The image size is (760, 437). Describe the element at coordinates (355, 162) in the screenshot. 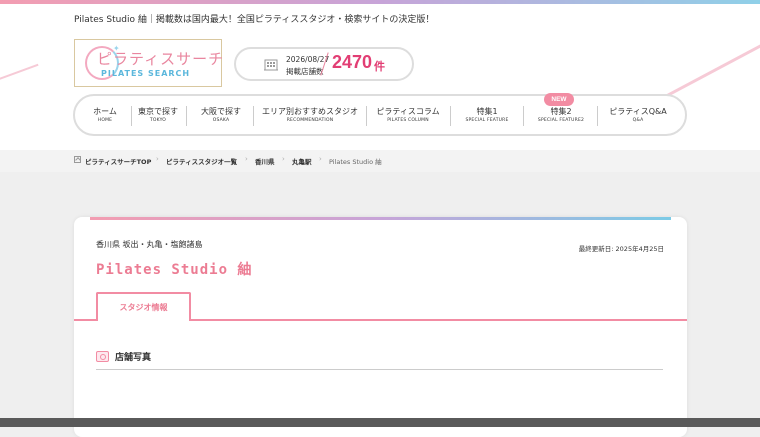

I see `breadcrumb-item-current: Pilates Studio 紬` at that location.